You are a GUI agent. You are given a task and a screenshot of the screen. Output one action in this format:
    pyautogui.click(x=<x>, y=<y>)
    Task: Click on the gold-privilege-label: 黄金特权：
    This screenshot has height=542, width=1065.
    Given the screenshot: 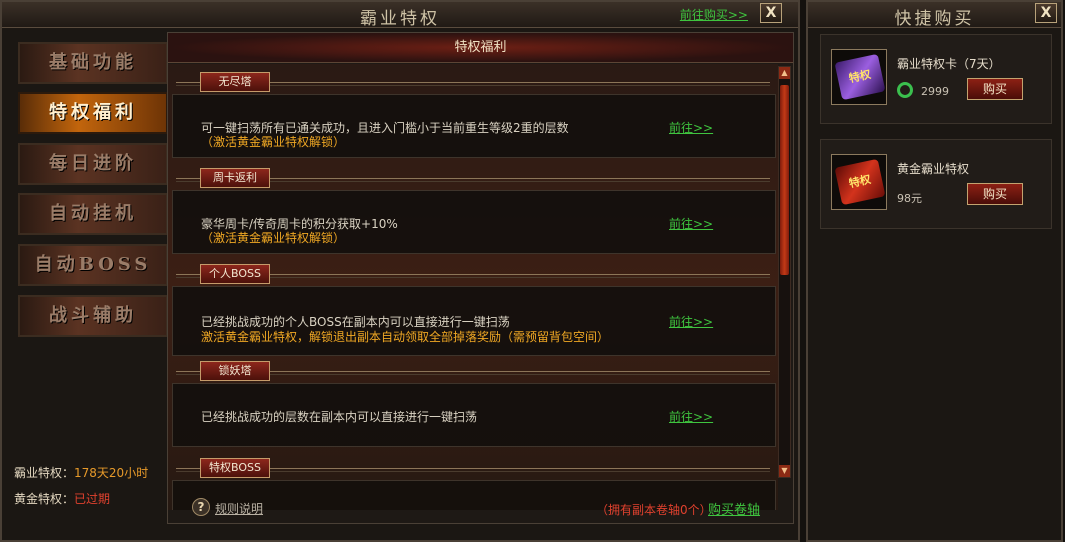 What is the action you would take?
    pyautogui.click(x=44, y=499)
    